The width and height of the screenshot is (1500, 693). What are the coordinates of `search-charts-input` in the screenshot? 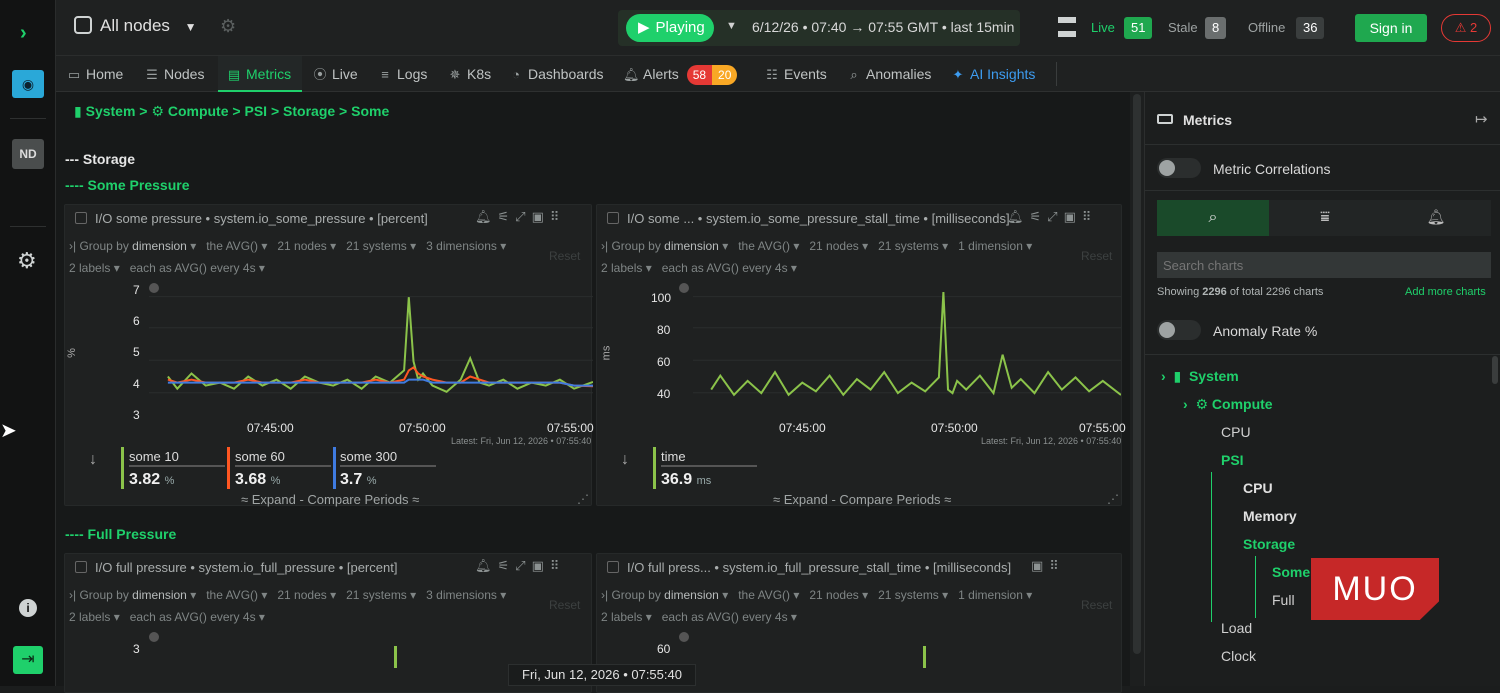 It's located at (1324, 265).